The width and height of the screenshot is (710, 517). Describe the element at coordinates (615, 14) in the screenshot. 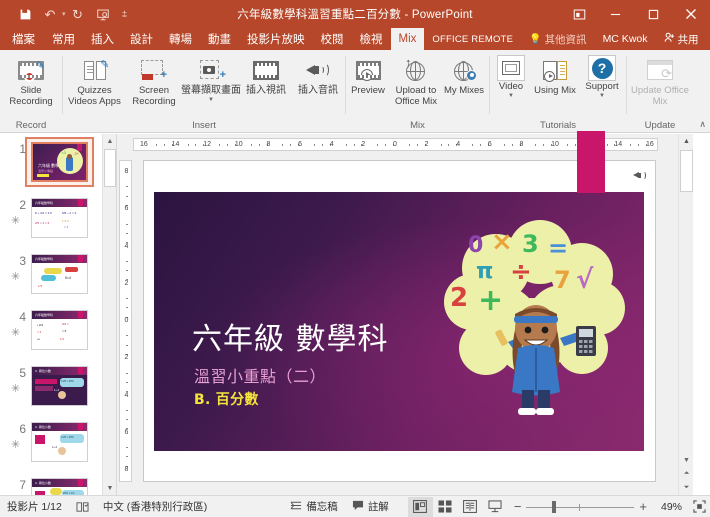

I see `minimize-button` at that location.